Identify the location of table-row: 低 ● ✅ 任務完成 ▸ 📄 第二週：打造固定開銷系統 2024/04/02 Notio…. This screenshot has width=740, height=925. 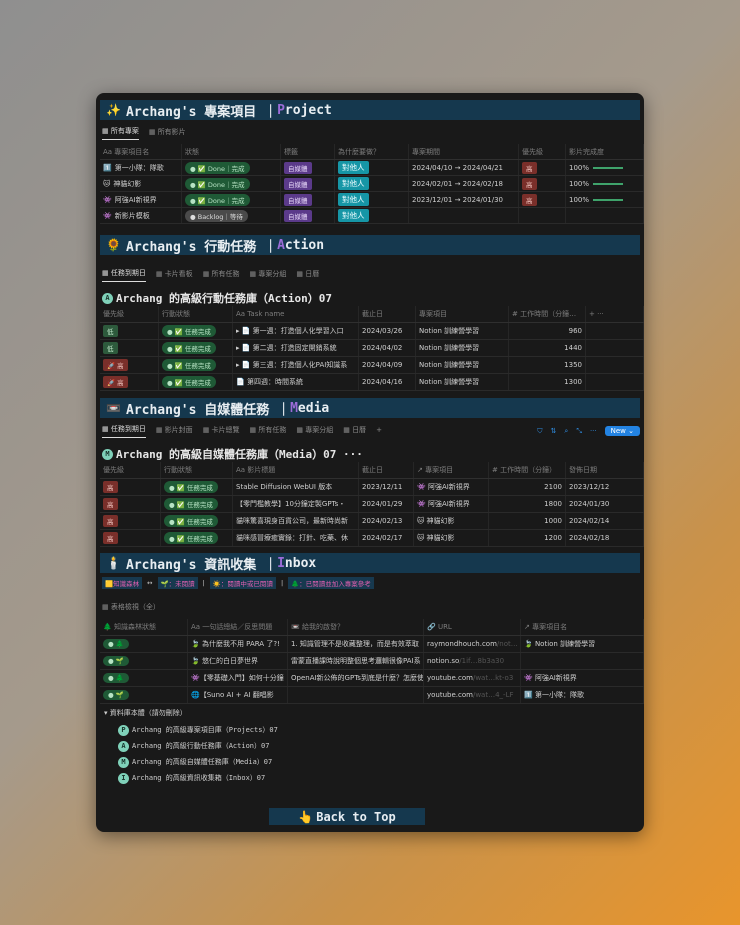
(372, 348).